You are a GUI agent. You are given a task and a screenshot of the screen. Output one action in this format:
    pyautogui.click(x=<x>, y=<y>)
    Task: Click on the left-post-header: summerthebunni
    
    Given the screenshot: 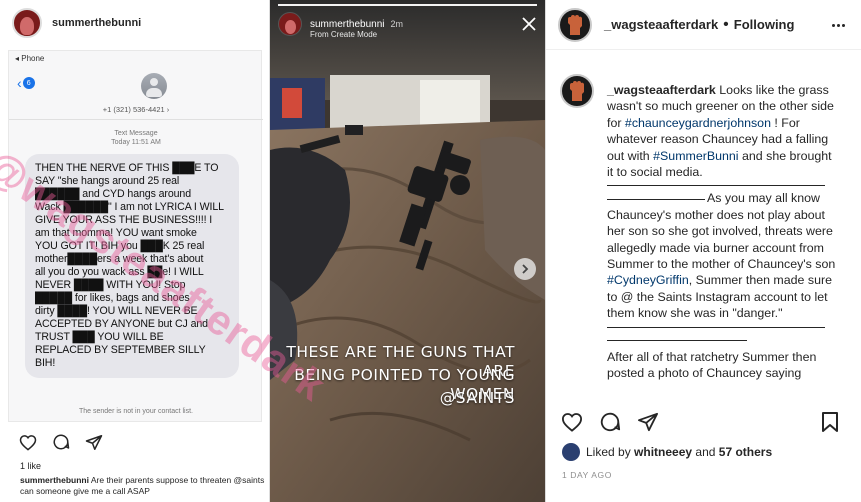 What is the action you would take?
    pyautogui.click(x=134, y=23)
    